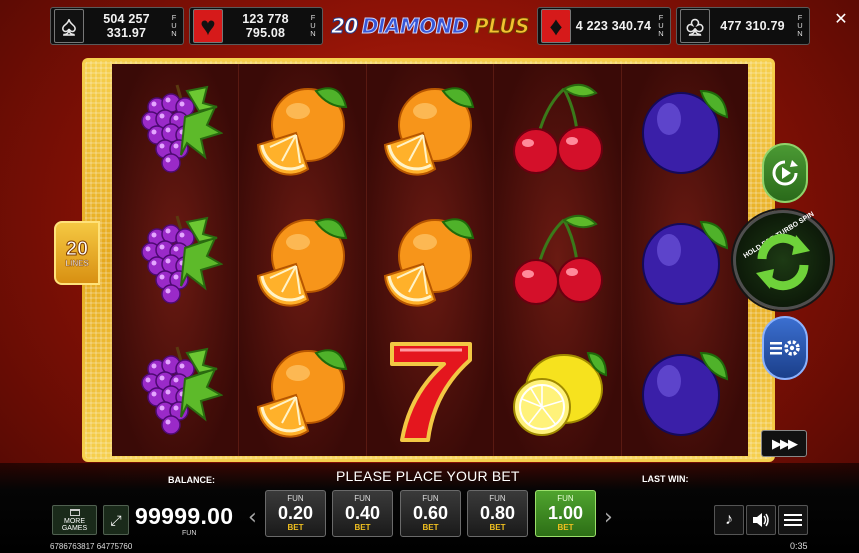  I want to click on bet-button: FUN 0.60 BET, so click(430, 513).